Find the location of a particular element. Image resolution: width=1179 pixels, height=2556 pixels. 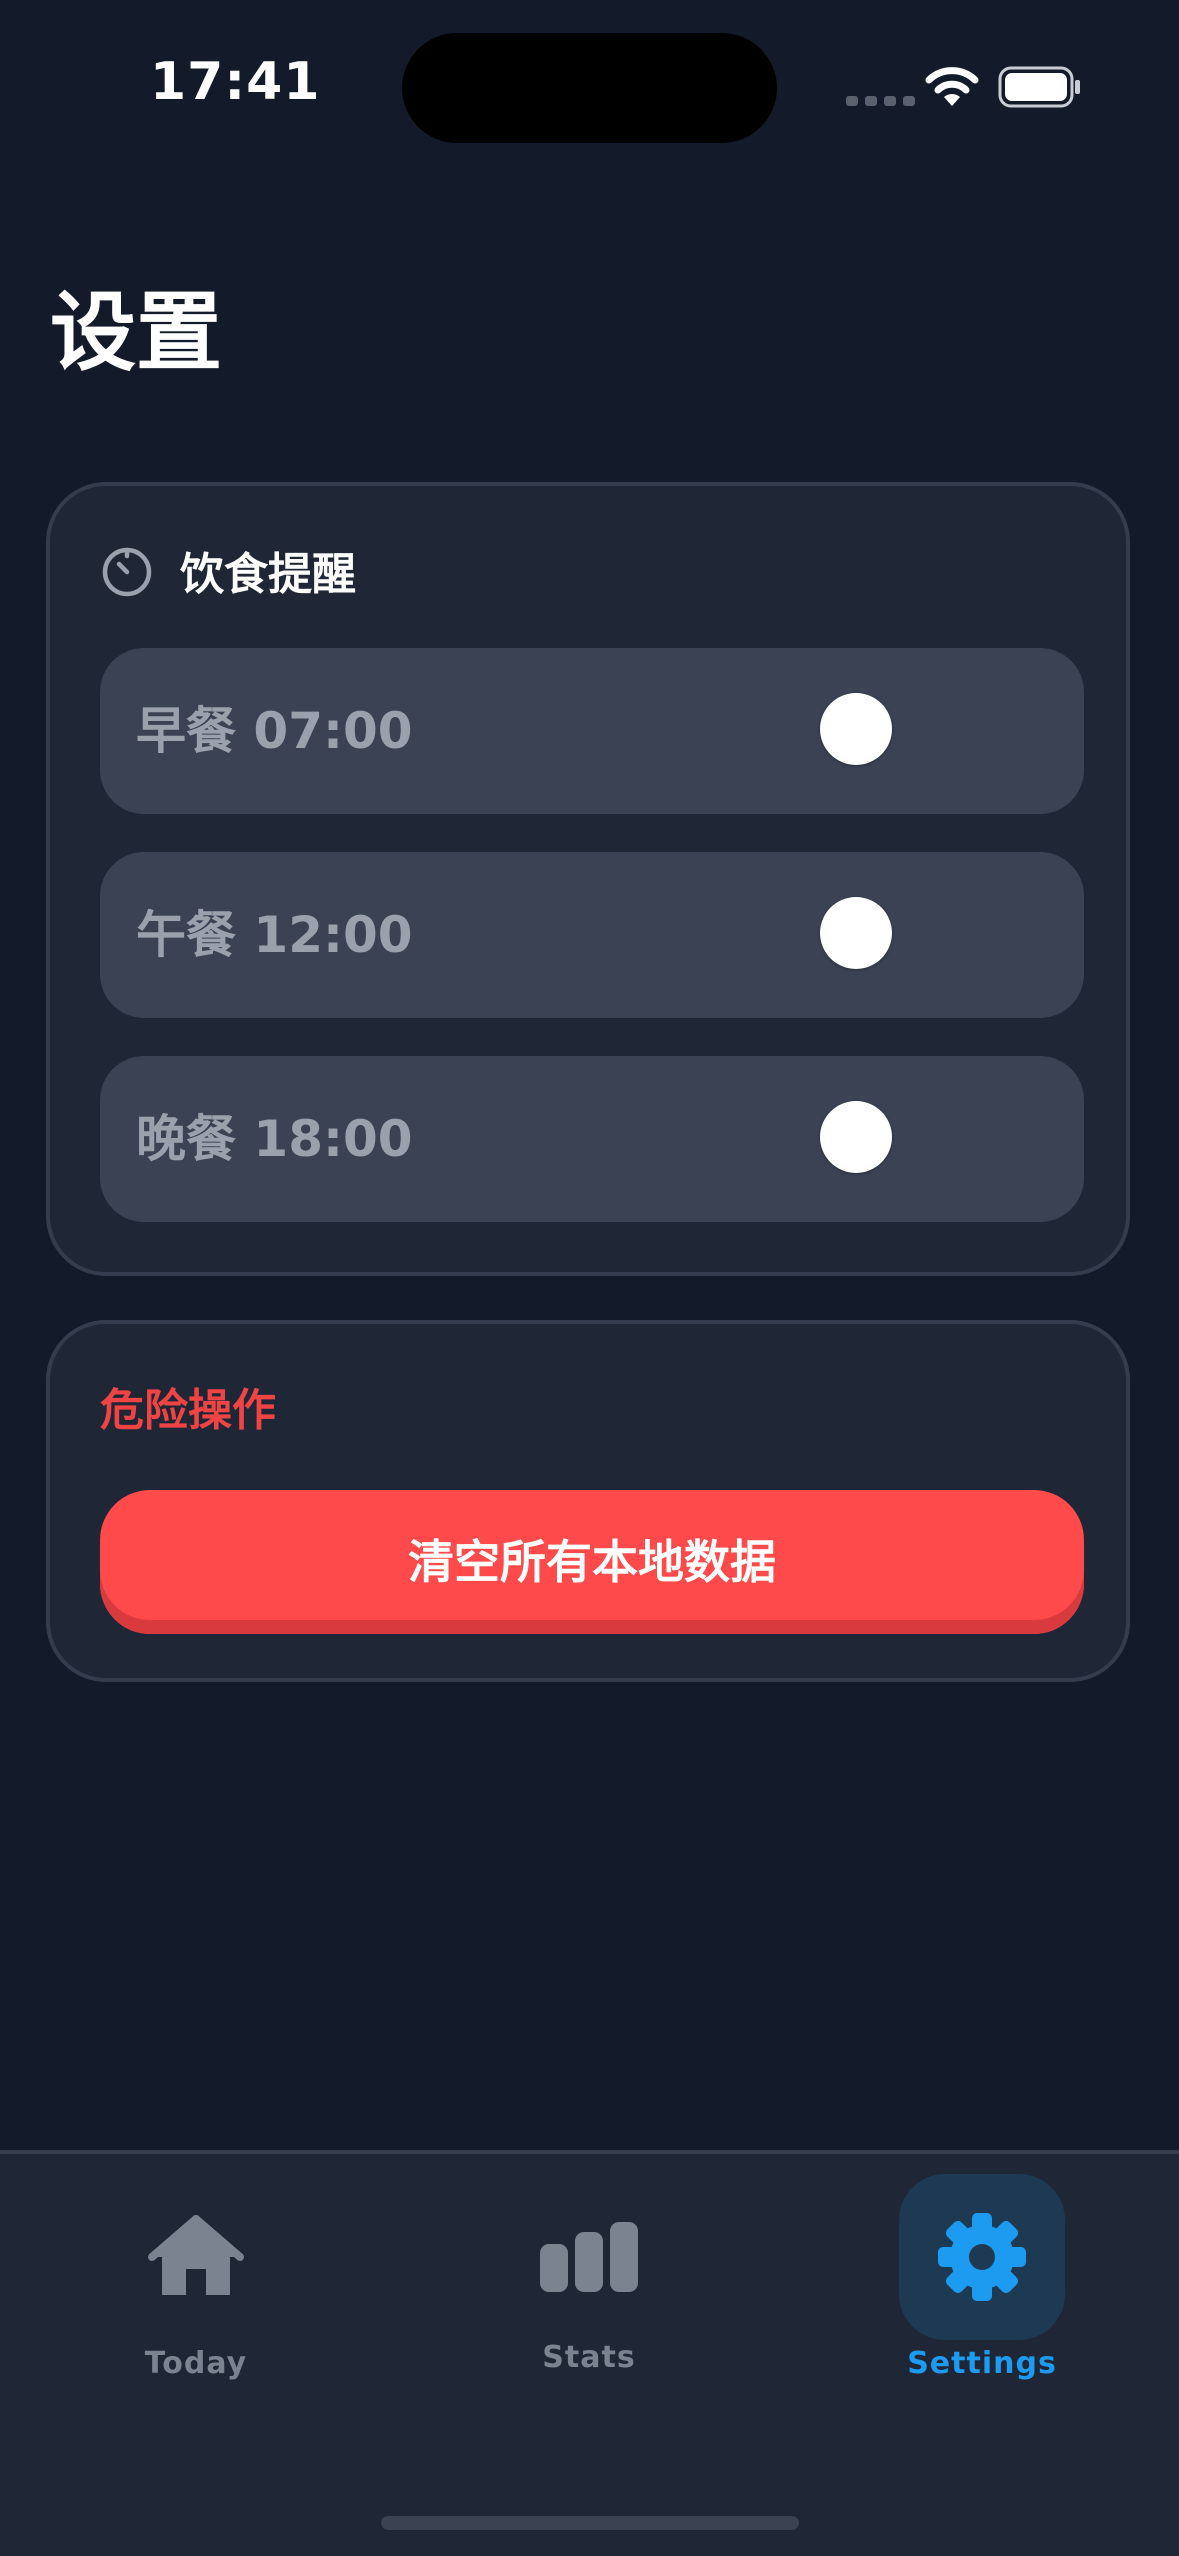

meal-reminder-header: 饮食提醒 is located at coordinates (228, 570).